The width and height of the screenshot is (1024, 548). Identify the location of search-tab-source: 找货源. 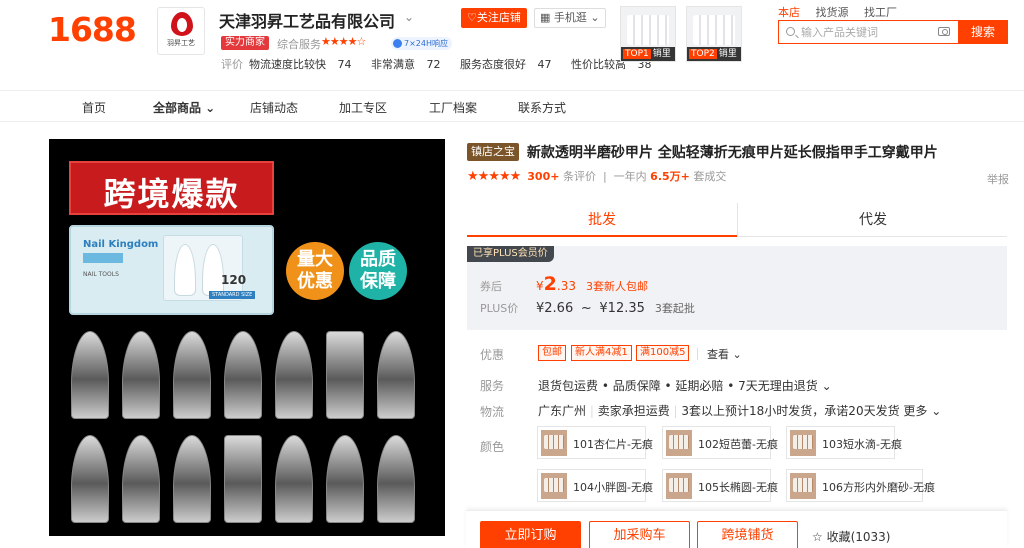
(832, 12).